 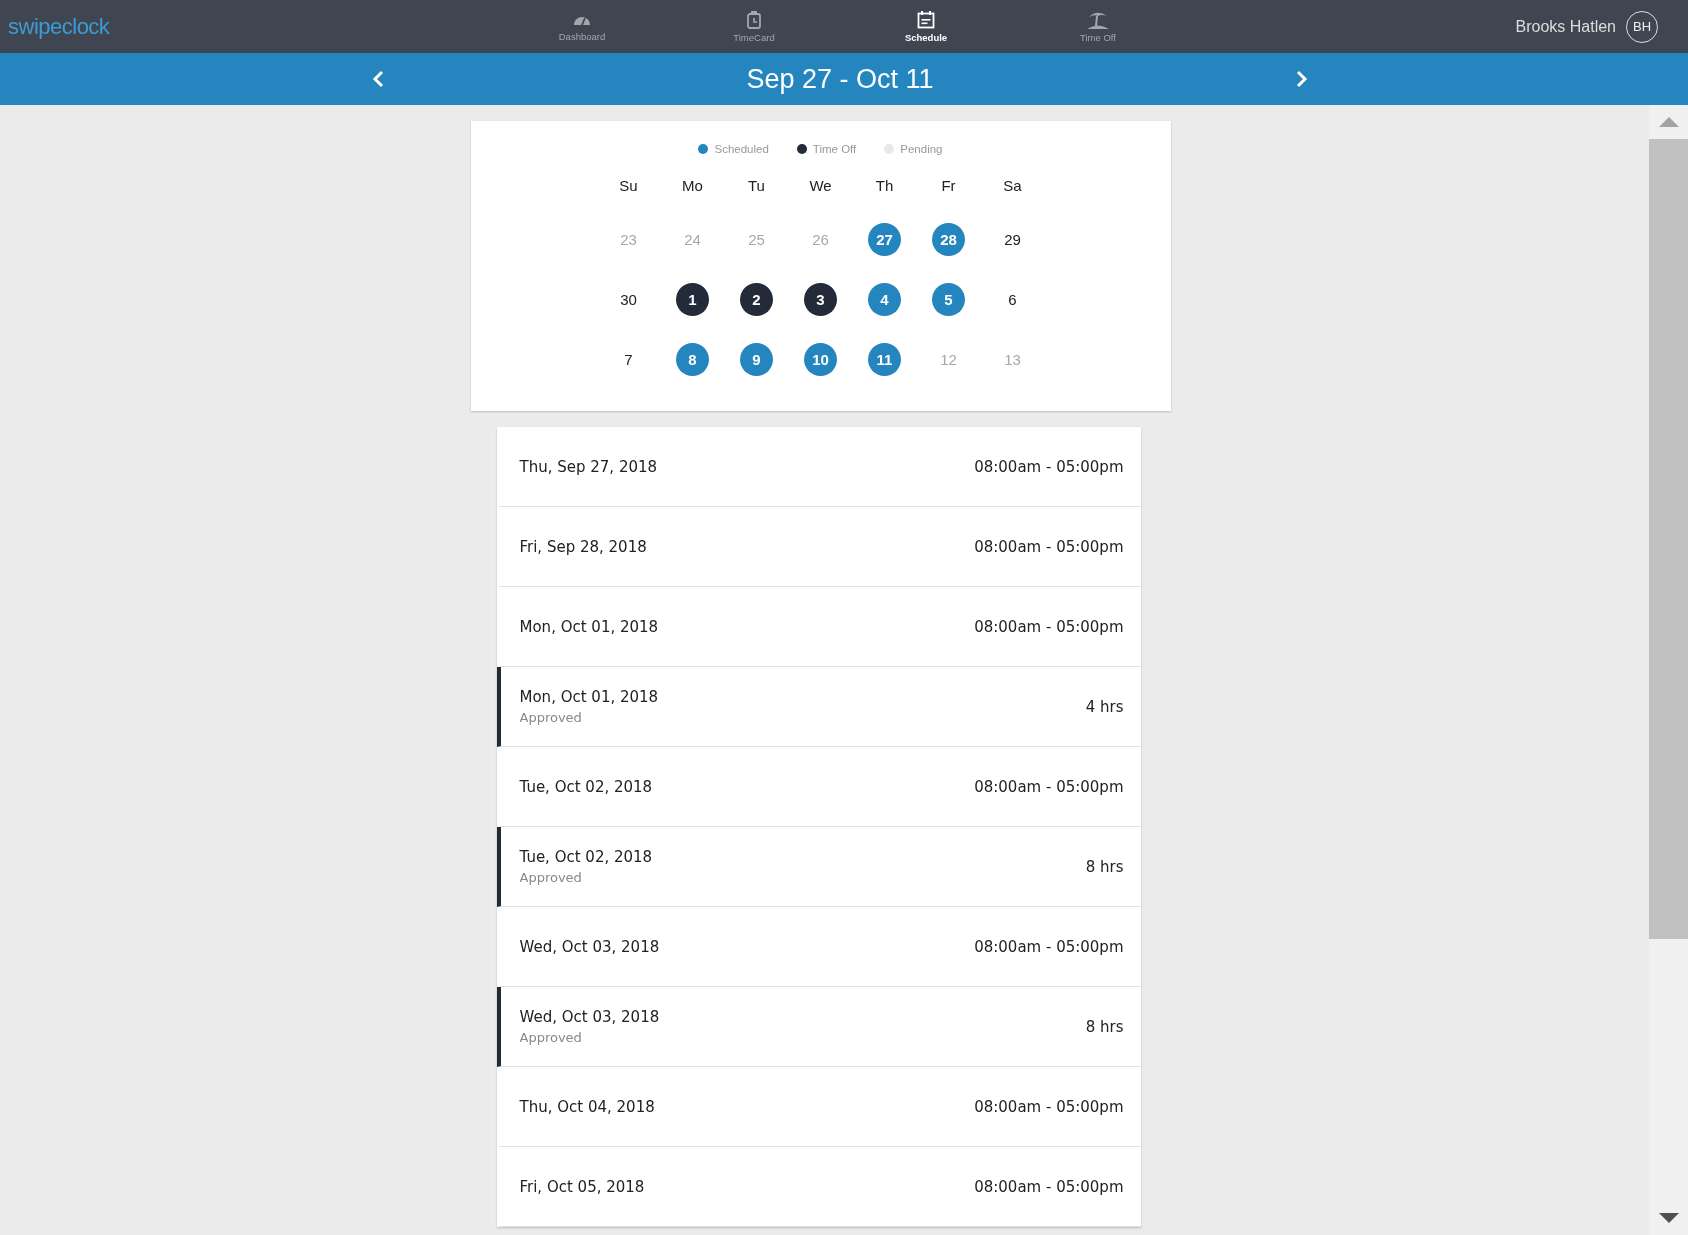 What do you see at coordinates (1098, 19) in the screenshot?
I see `palm-tree-icon` at bounding box center [1098, 19].